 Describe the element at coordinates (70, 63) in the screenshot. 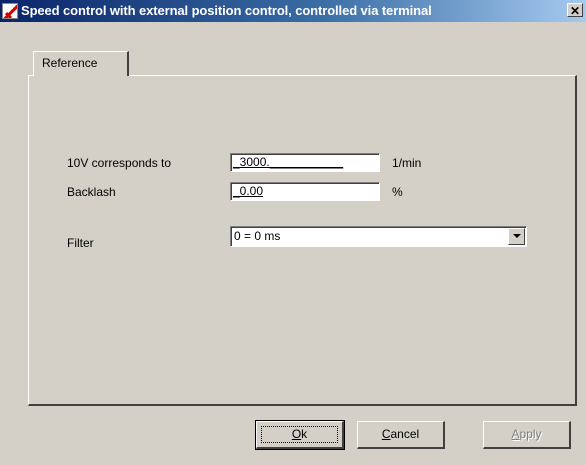

I see `tab-reference-label: Reference` at that location.